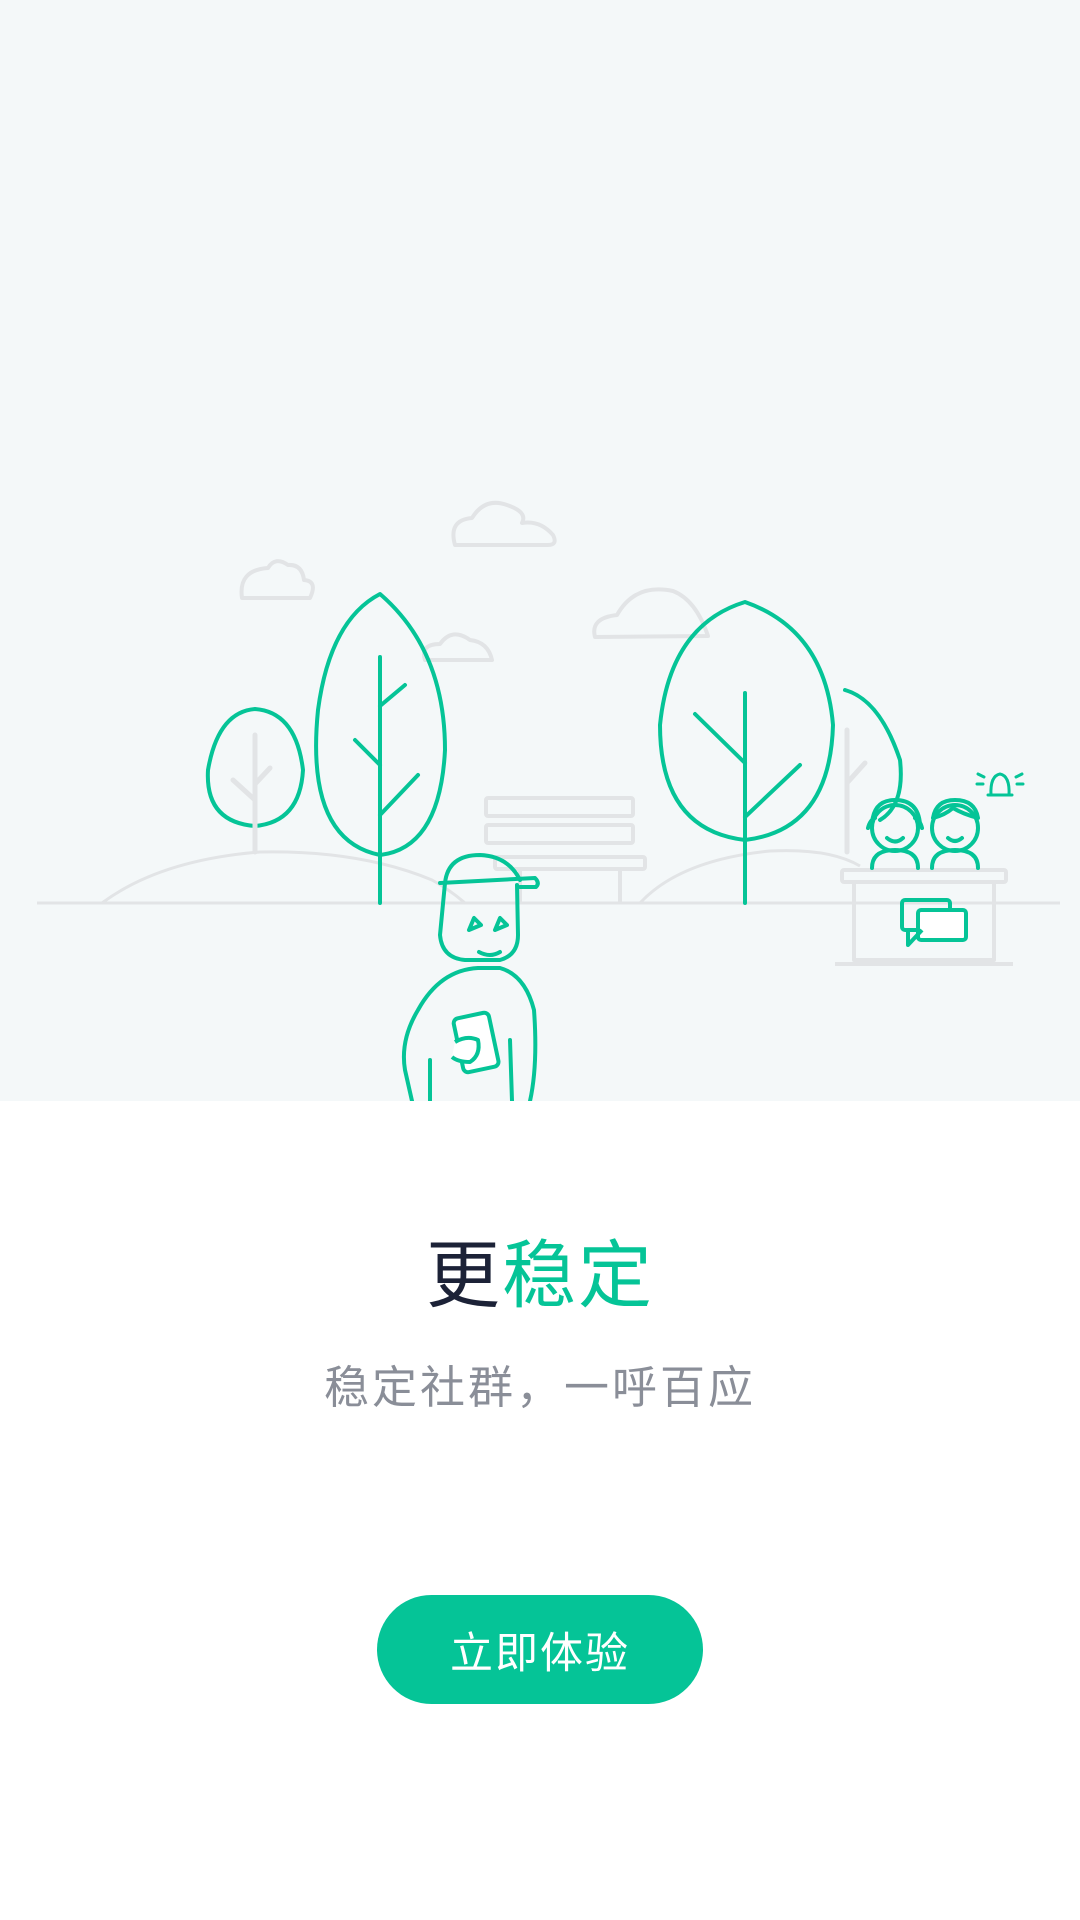  I want to click on bell-icon, so click(1000, 784).